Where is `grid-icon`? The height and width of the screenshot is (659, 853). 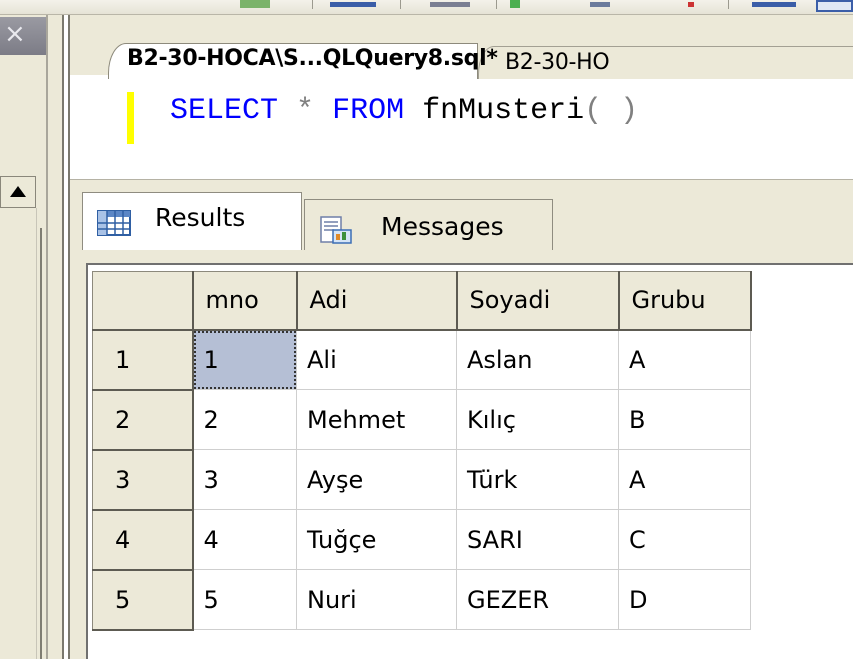 grid-icon is located at coordinates (114, 223).